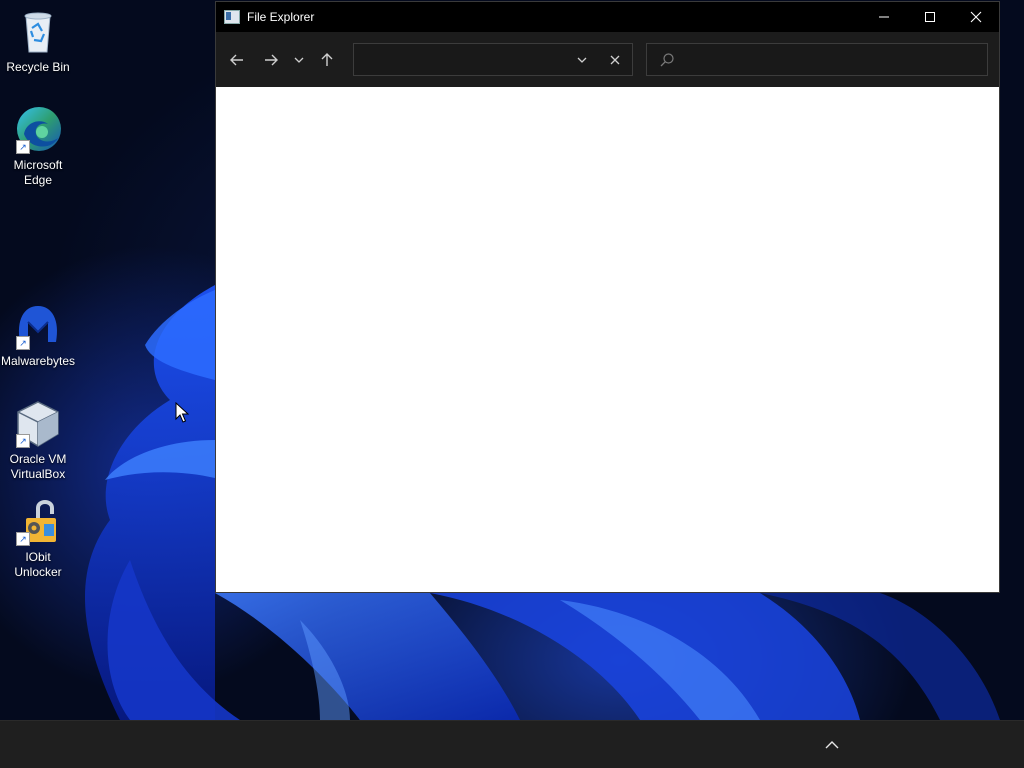 The image size is (1024, 768). I want to click on recent-locations-button, so click(299, 60).